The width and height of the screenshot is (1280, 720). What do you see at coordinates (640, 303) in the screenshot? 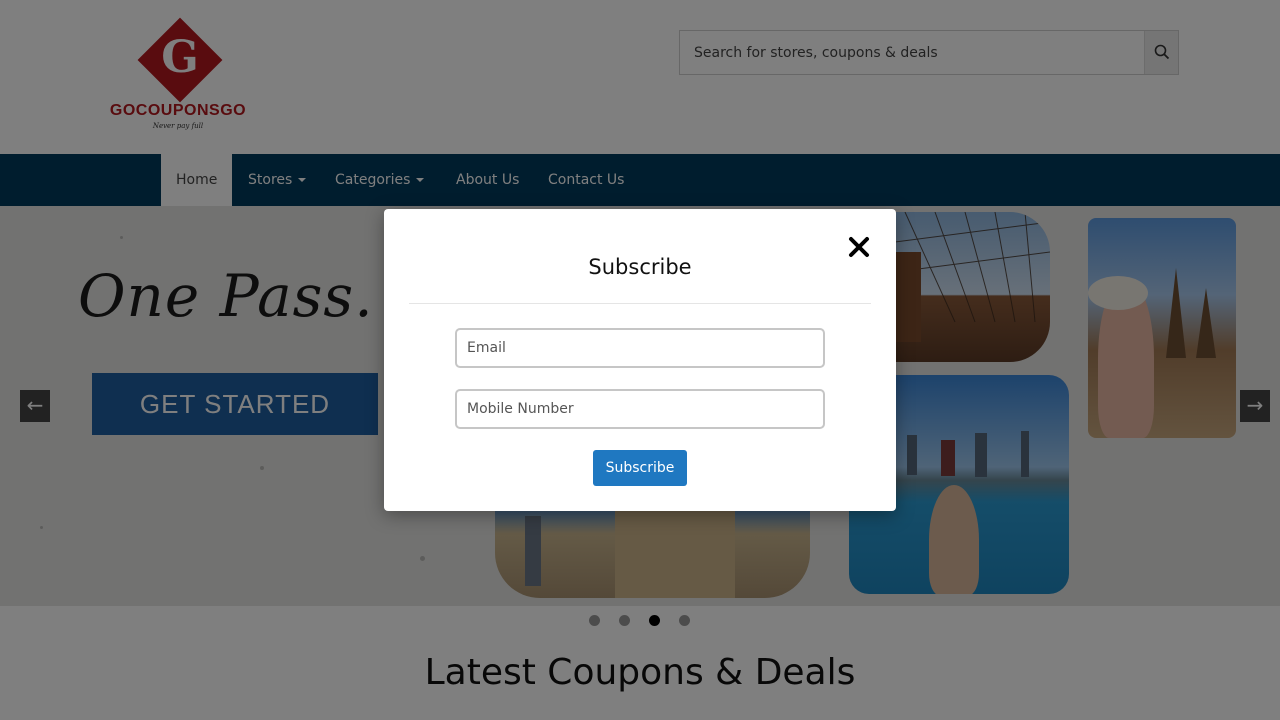
I see `modal-divider` at bounding box center [640, 303].